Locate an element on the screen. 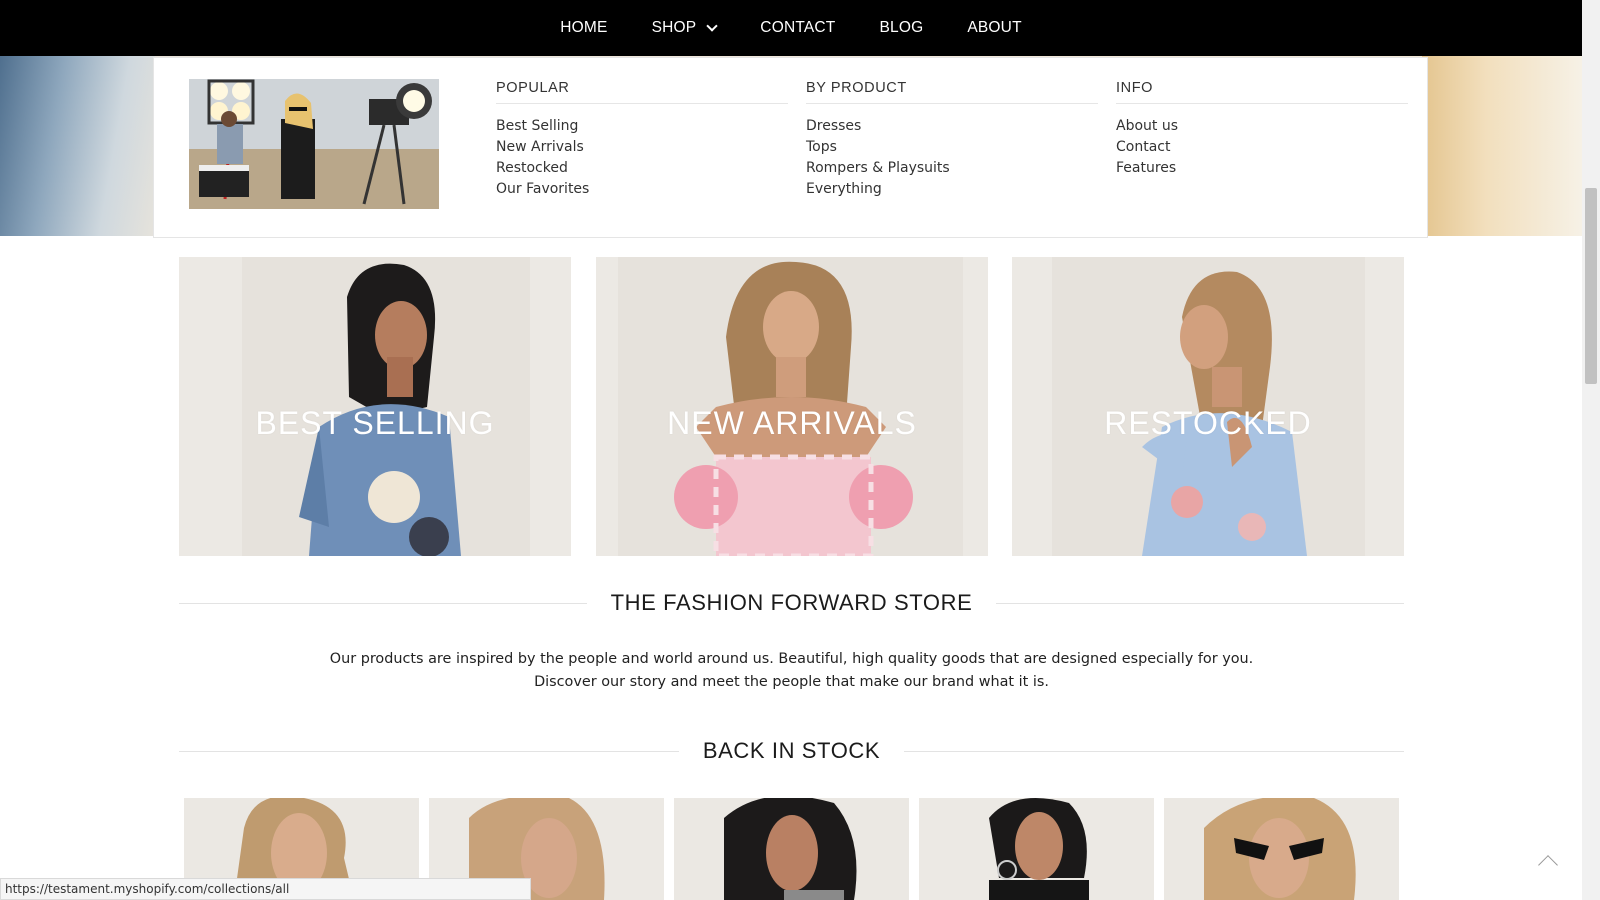 This screenshot has width=1600, height=900. tile-label: NEW ARRIVALS is located at coordinates (792, 423).